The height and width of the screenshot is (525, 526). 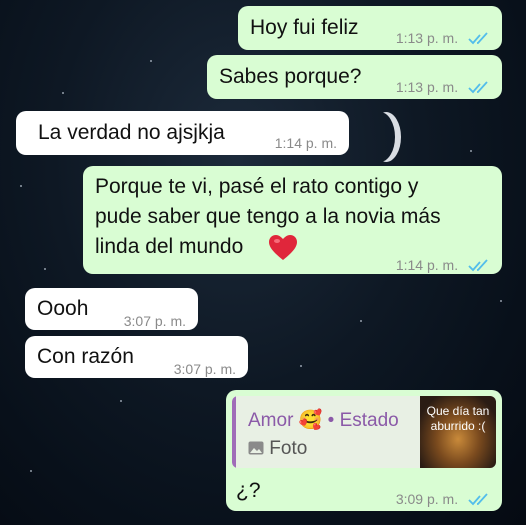 What do you see at coordinates (323, 421) in the screenshot?
I see `reply-author: Amor 🥰 • Estado` at bounding box center [323, 421].